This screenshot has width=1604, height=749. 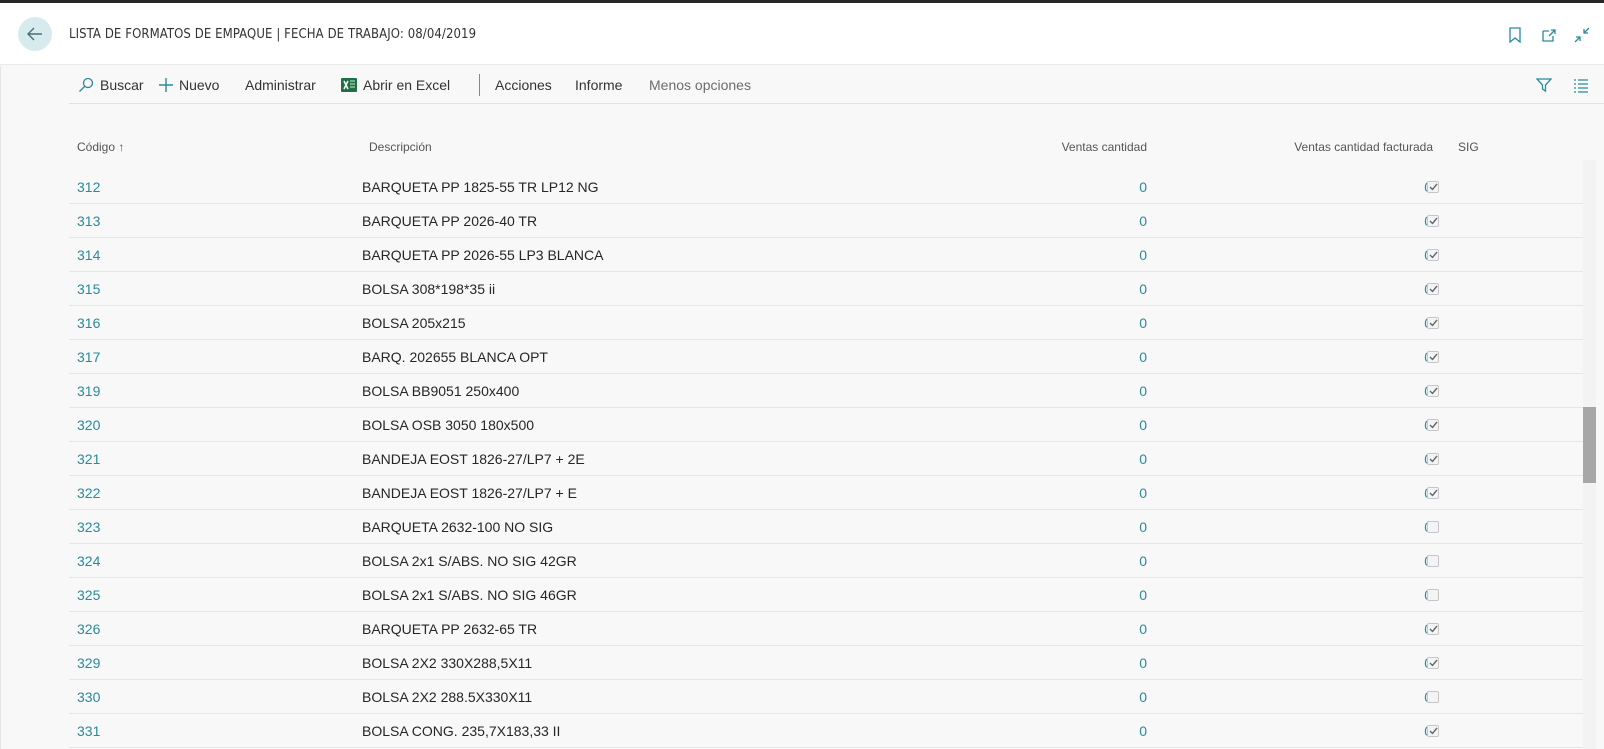 What do you see at coordinates (88, 595) in the screenshot?
I see `cell-code: 325` at bounding box center [88, 595].